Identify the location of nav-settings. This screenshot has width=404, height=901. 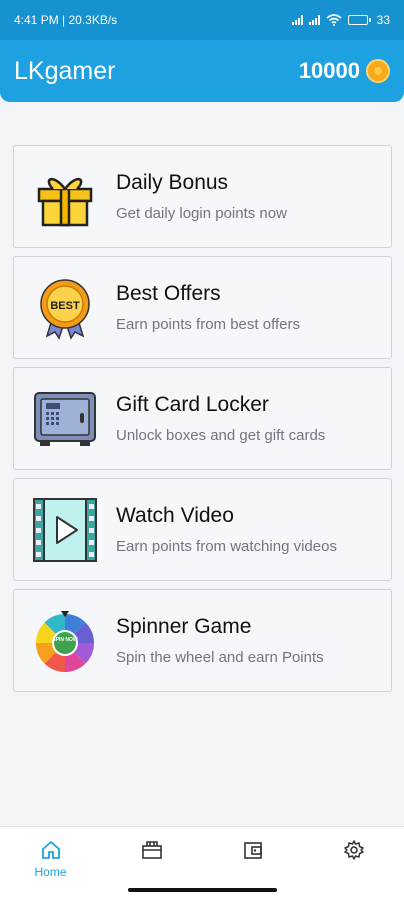
(353, 864).